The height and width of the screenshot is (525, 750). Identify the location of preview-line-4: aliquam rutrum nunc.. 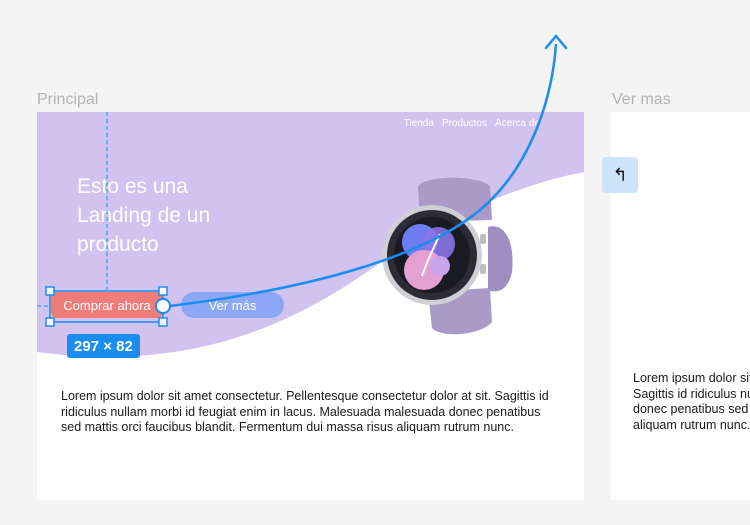
(691, 424).